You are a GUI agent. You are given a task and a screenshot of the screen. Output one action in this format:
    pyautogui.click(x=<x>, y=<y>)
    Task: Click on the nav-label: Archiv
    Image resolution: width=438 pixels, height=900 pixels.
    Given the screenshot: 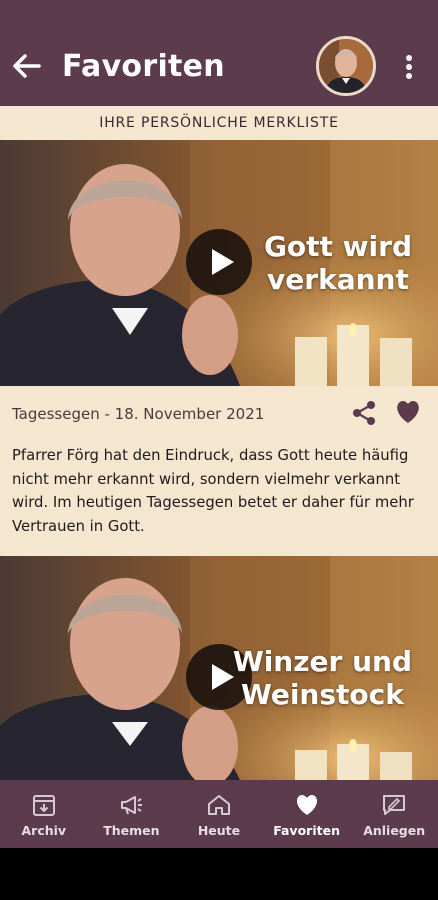 What is the action you would take?
    pyautogui.click(x=44, y=830)
    